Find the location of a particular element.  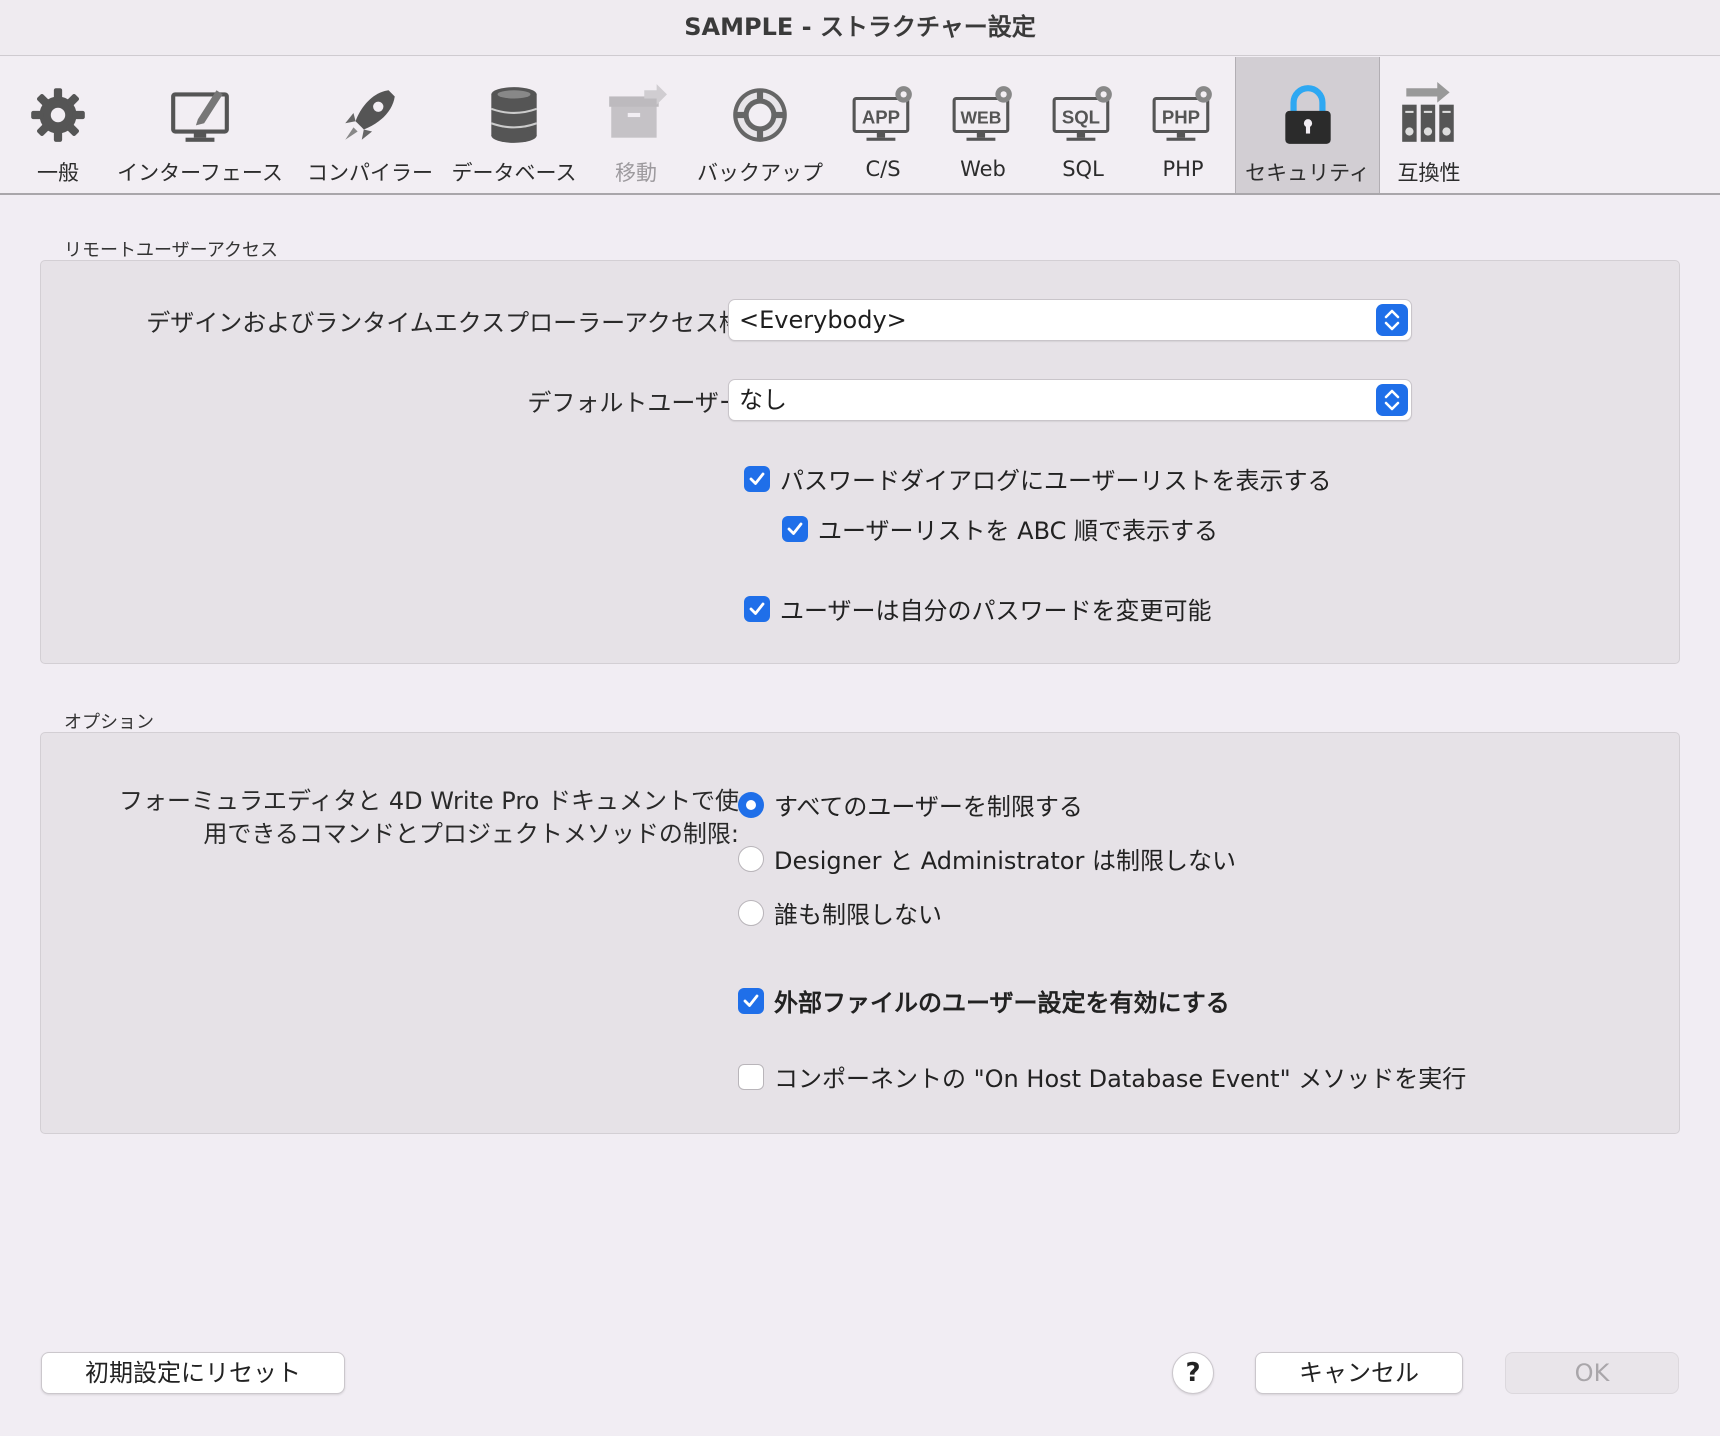

php-server-icon: PHP is located at coordinates (1183, 115).